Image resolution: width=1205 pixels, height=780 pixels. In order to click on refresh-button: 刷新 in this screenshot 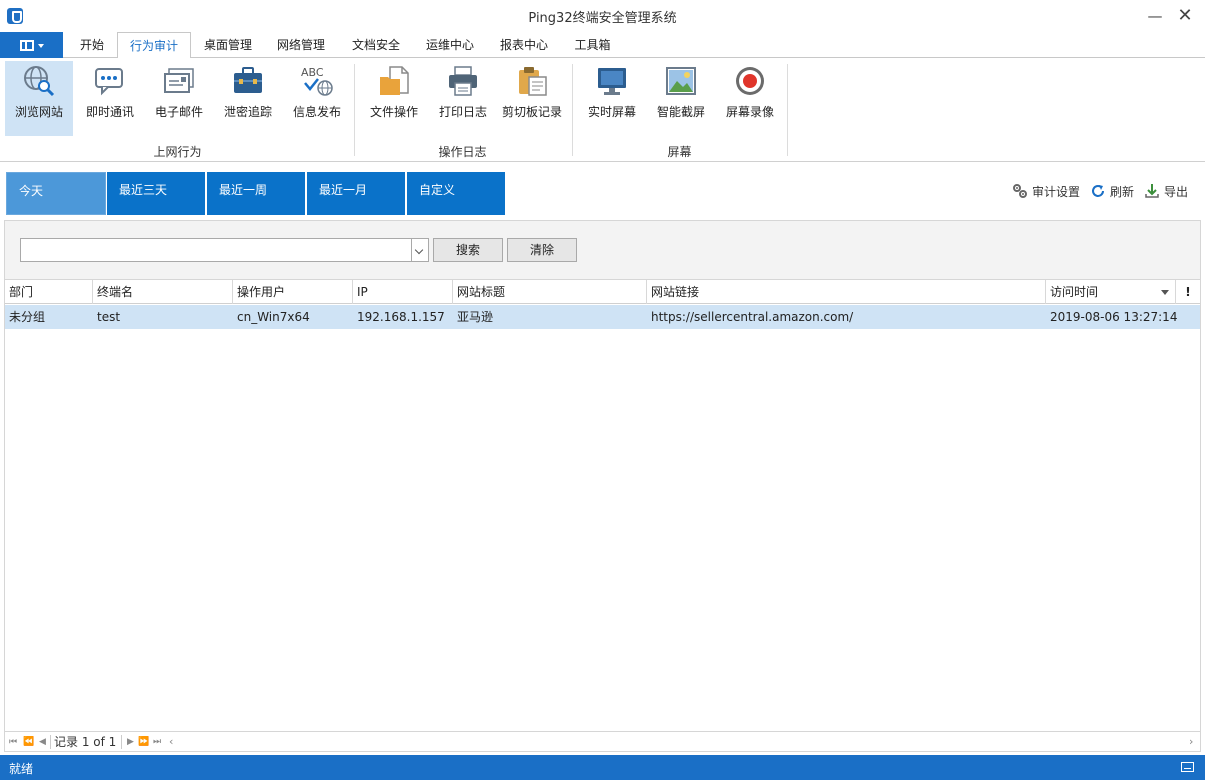, I will do `click(1112, 192)`.